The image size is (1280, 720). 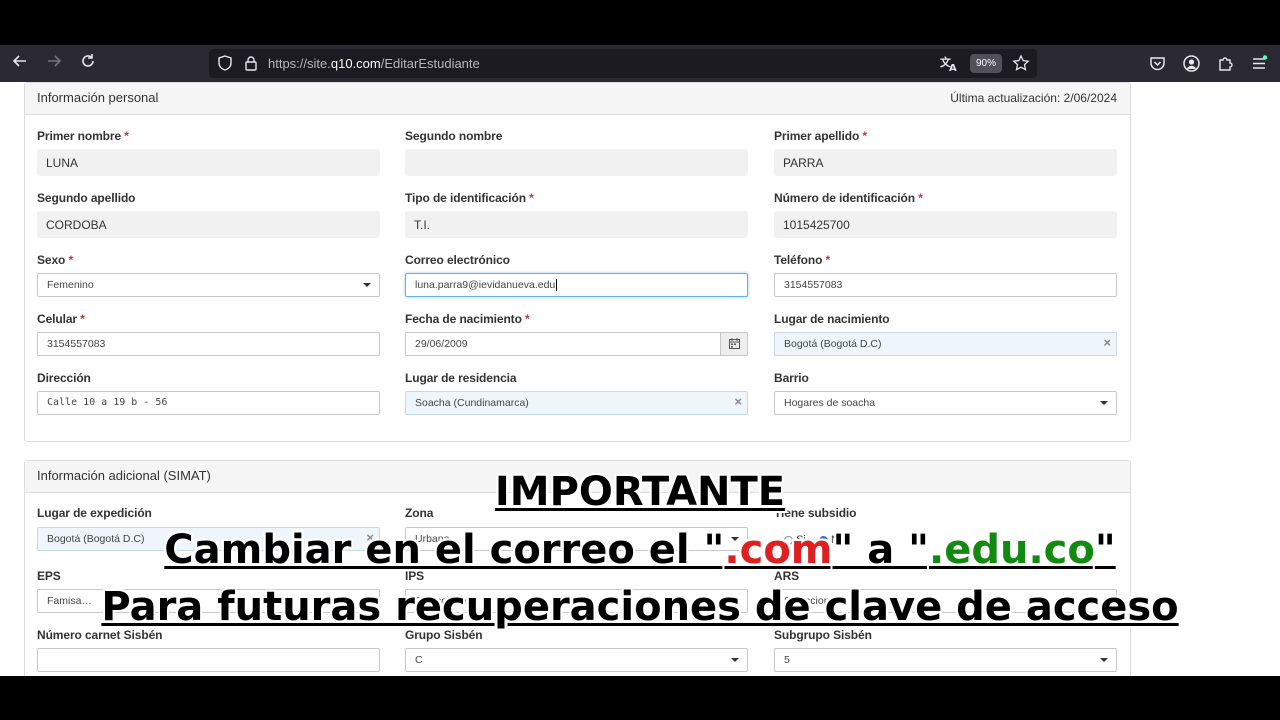 I want to click on url-text: https://site.q10.com/EditarEstudiante, so click(x=374, y=63).